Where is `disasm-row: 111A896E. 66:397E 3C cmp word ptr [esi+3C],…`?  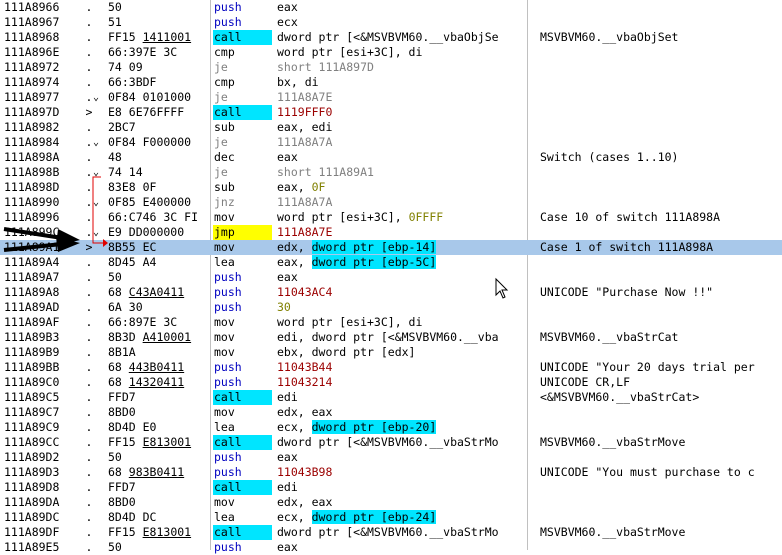 disasm-row: 111A896E. 66:397E 3C cmp word ptr [esi+3C],… is located at coordinates (391, 52).